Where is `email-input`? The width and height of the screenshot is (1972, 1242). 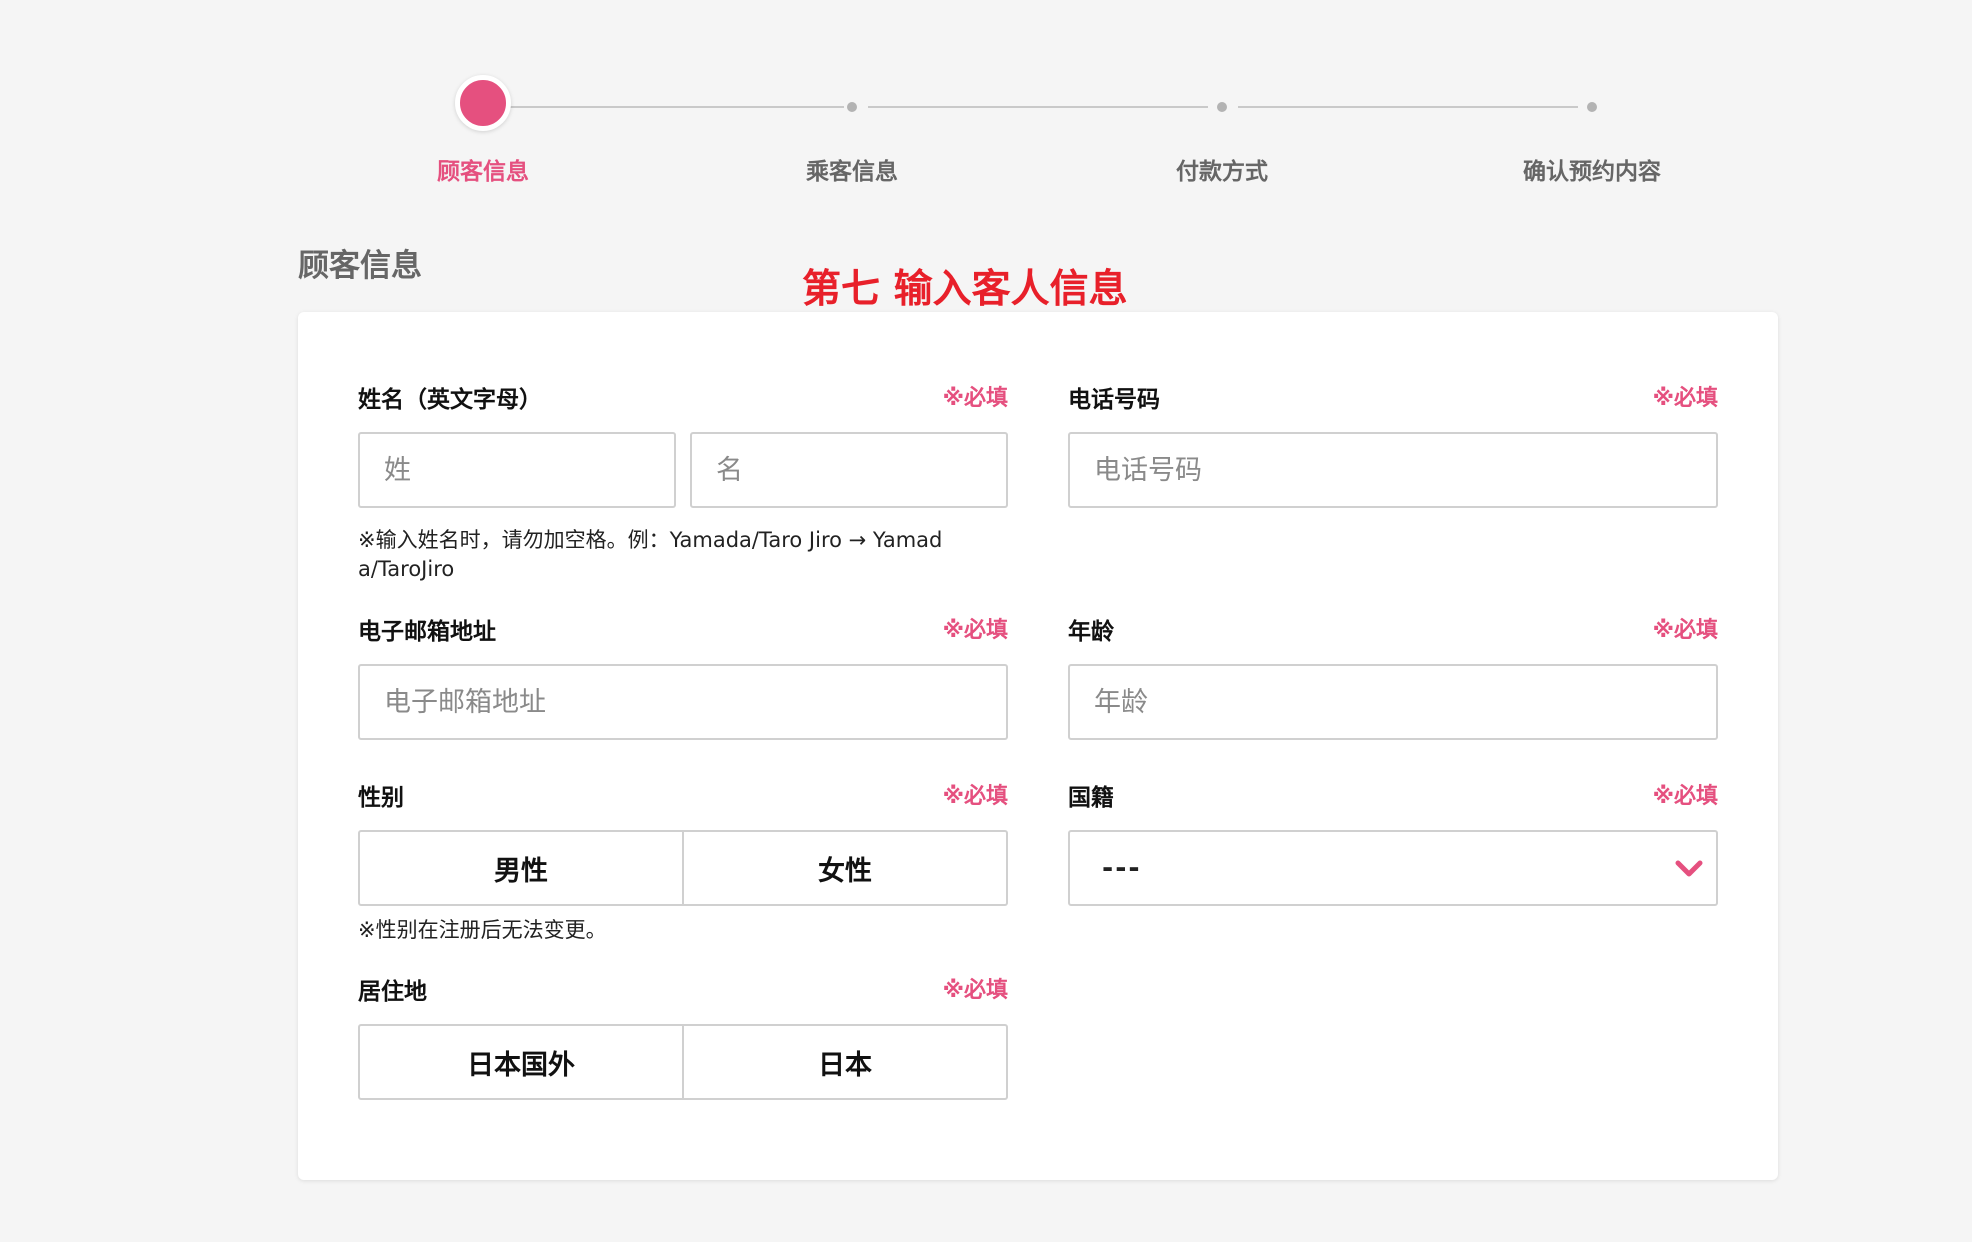 email-input is located at coordinates (683, 702).